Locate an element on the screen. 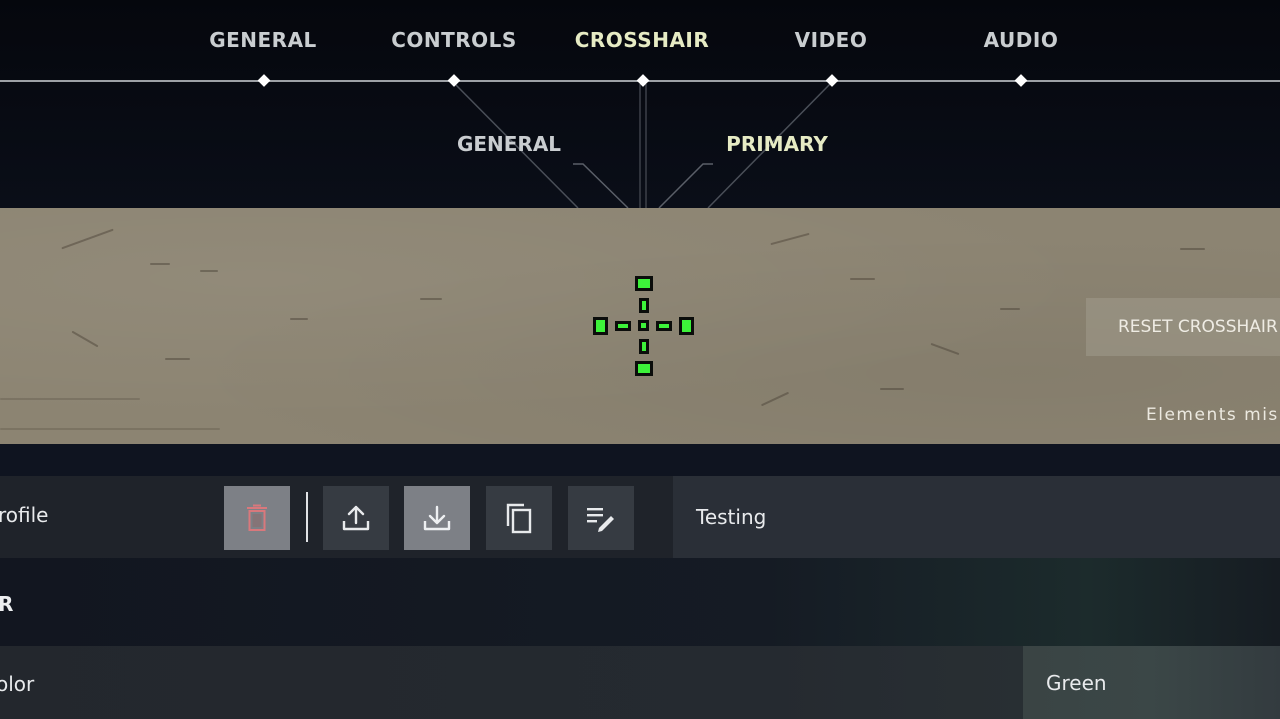 This screenshot has height=719, width=1280. subtab-general: GENERAL is located at coordinates (509, 144).